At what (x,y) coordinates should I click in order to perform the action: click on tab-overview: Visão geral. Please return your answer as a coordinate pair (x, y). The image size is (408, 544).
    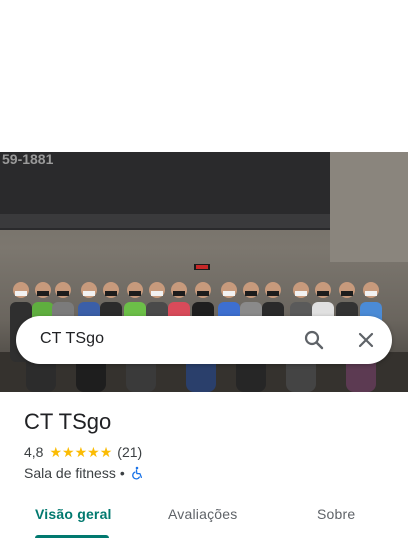
    Looking at the image, I should click on (73, 514).